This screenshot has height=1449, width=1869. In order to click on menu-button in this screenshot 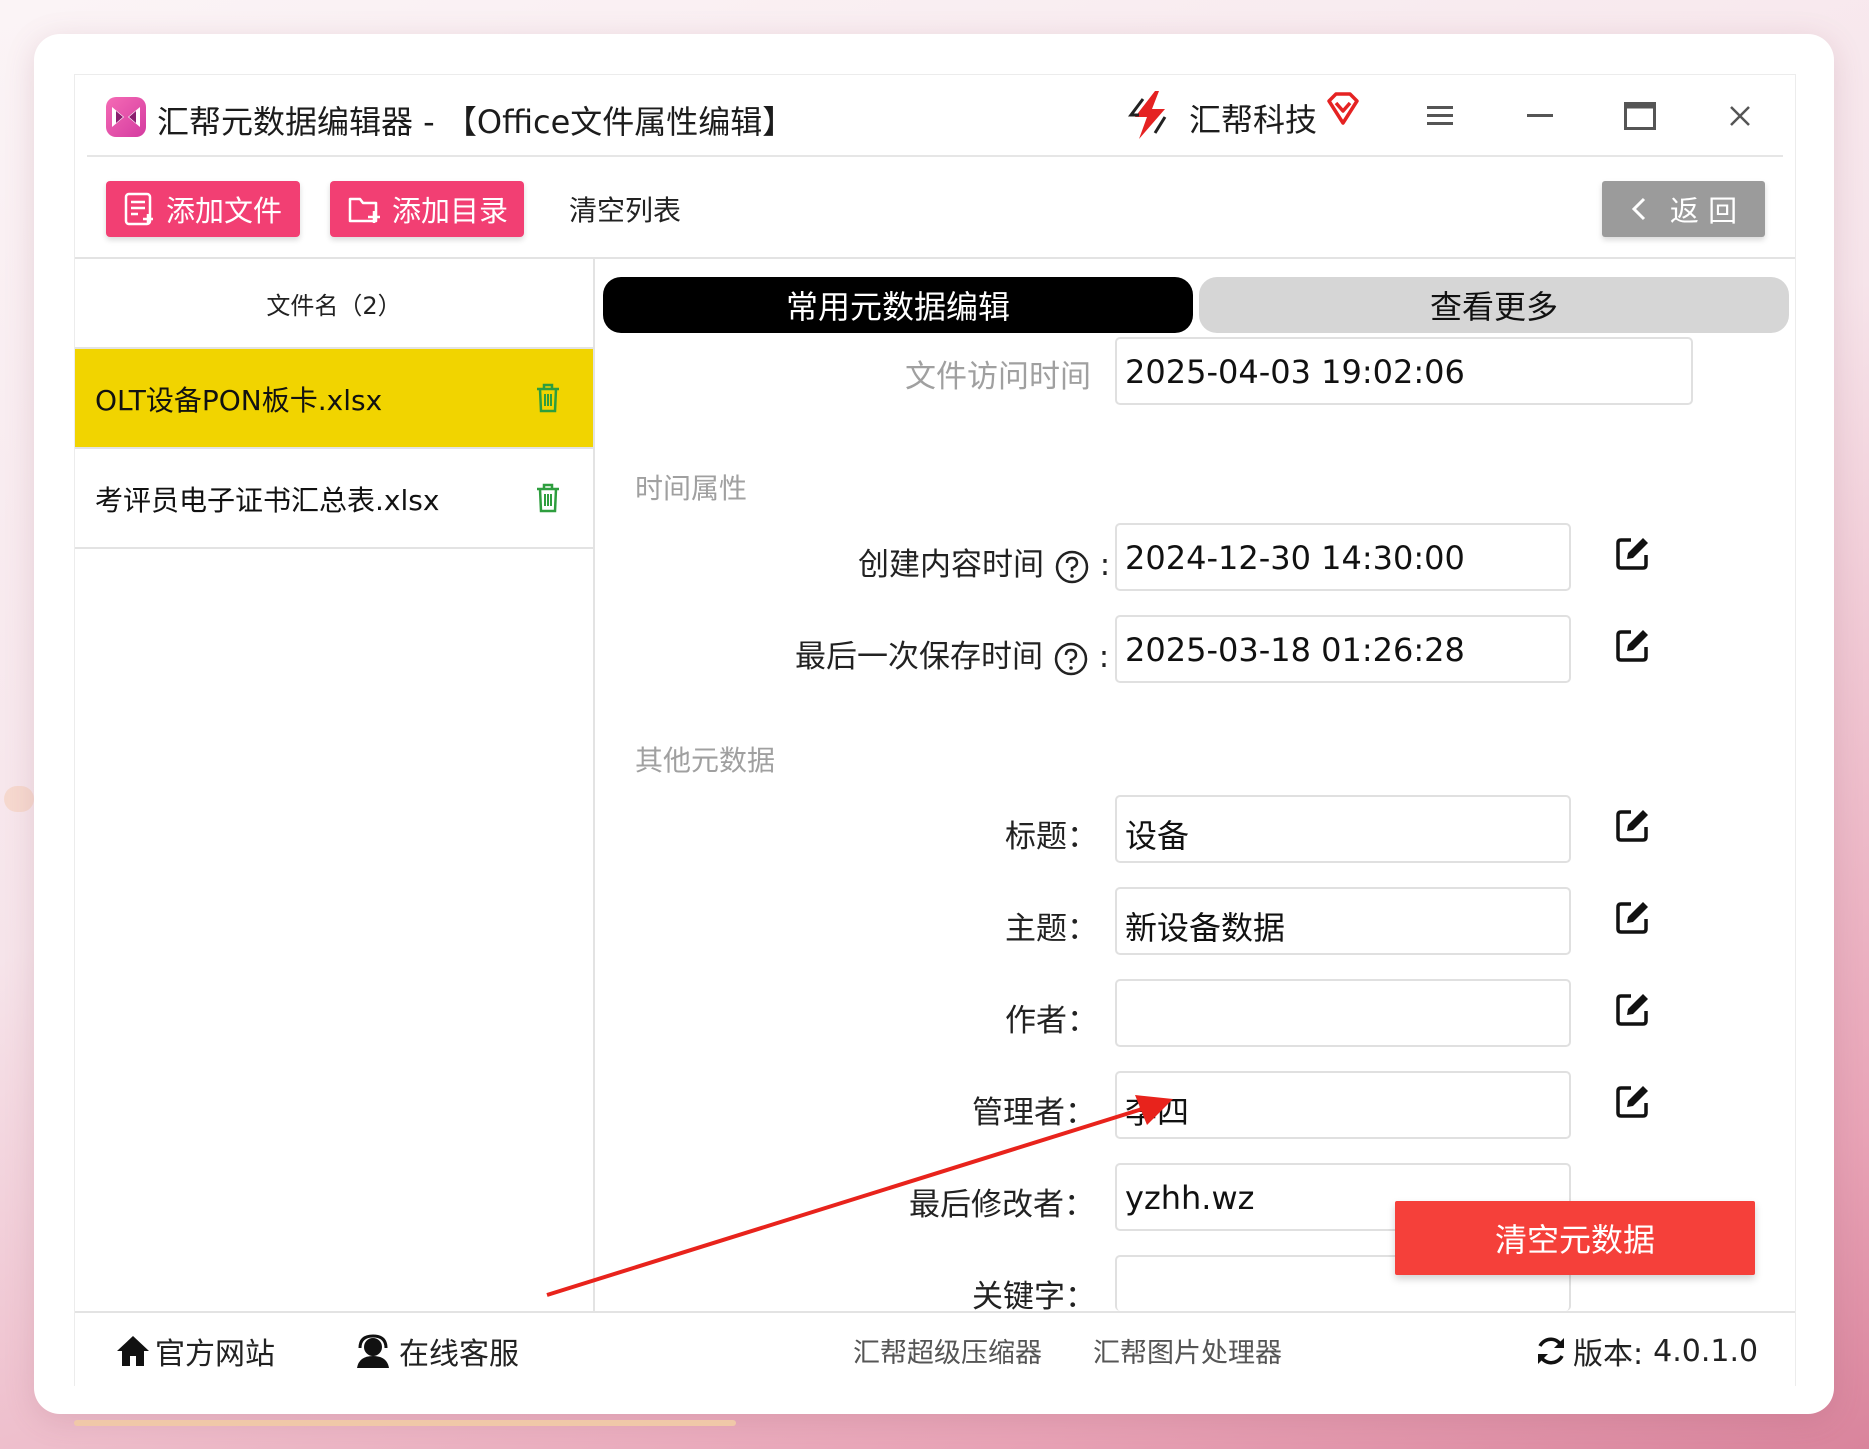, I will do `click(1440, 116)`.